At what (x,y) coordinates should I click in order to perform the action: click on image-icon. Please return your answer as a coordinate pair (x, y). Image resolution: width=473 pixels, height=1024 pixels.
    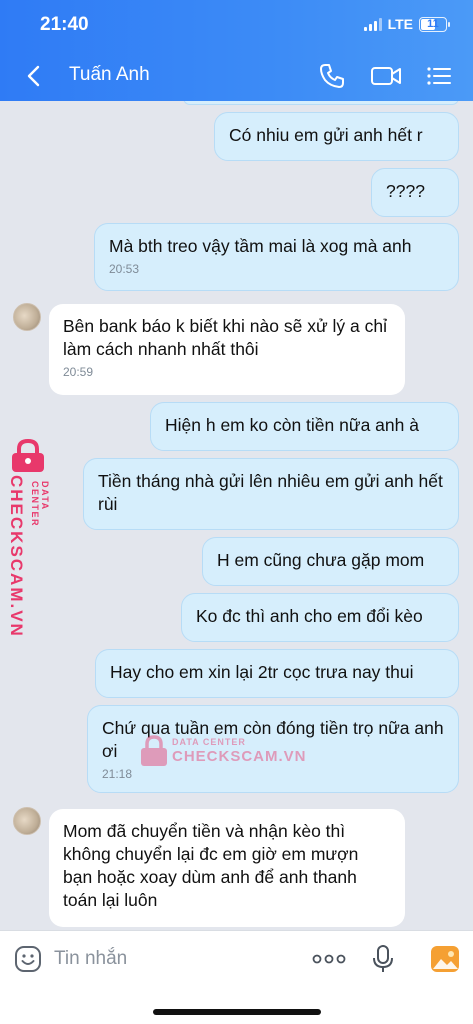
    Looking at the image, I should click on (445, 959).